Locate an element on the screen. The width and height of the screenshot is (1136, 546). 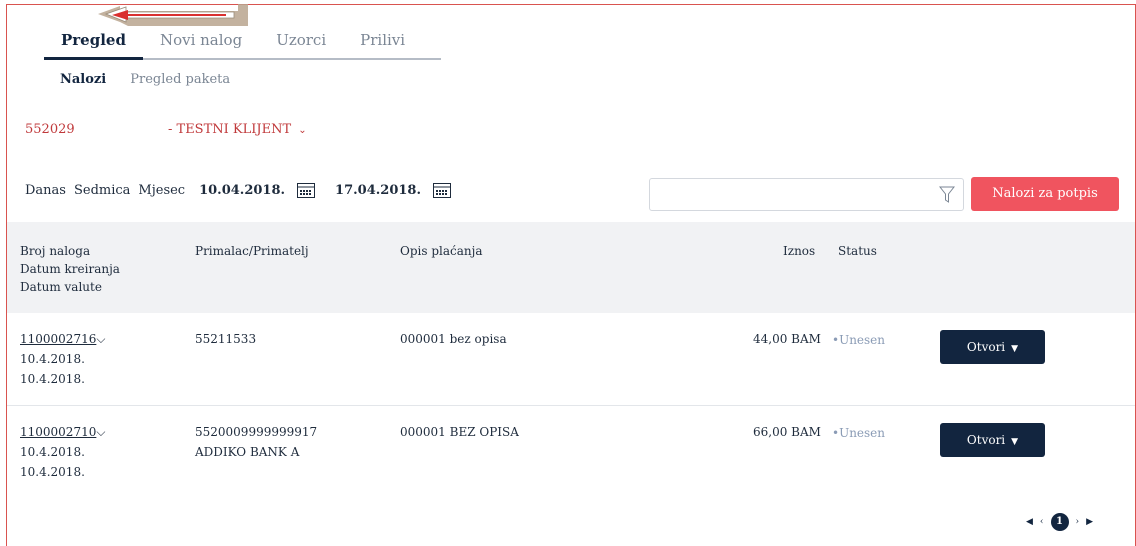
recipient-cell: 5520009999999917 ADDIKO BANK A is located at coordinates (256, 442).